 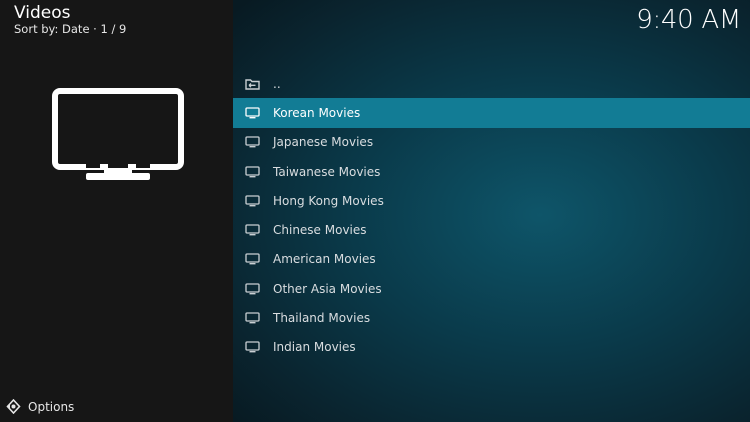 I want to click on list-item: American Movies, so click(x=491, y=259).